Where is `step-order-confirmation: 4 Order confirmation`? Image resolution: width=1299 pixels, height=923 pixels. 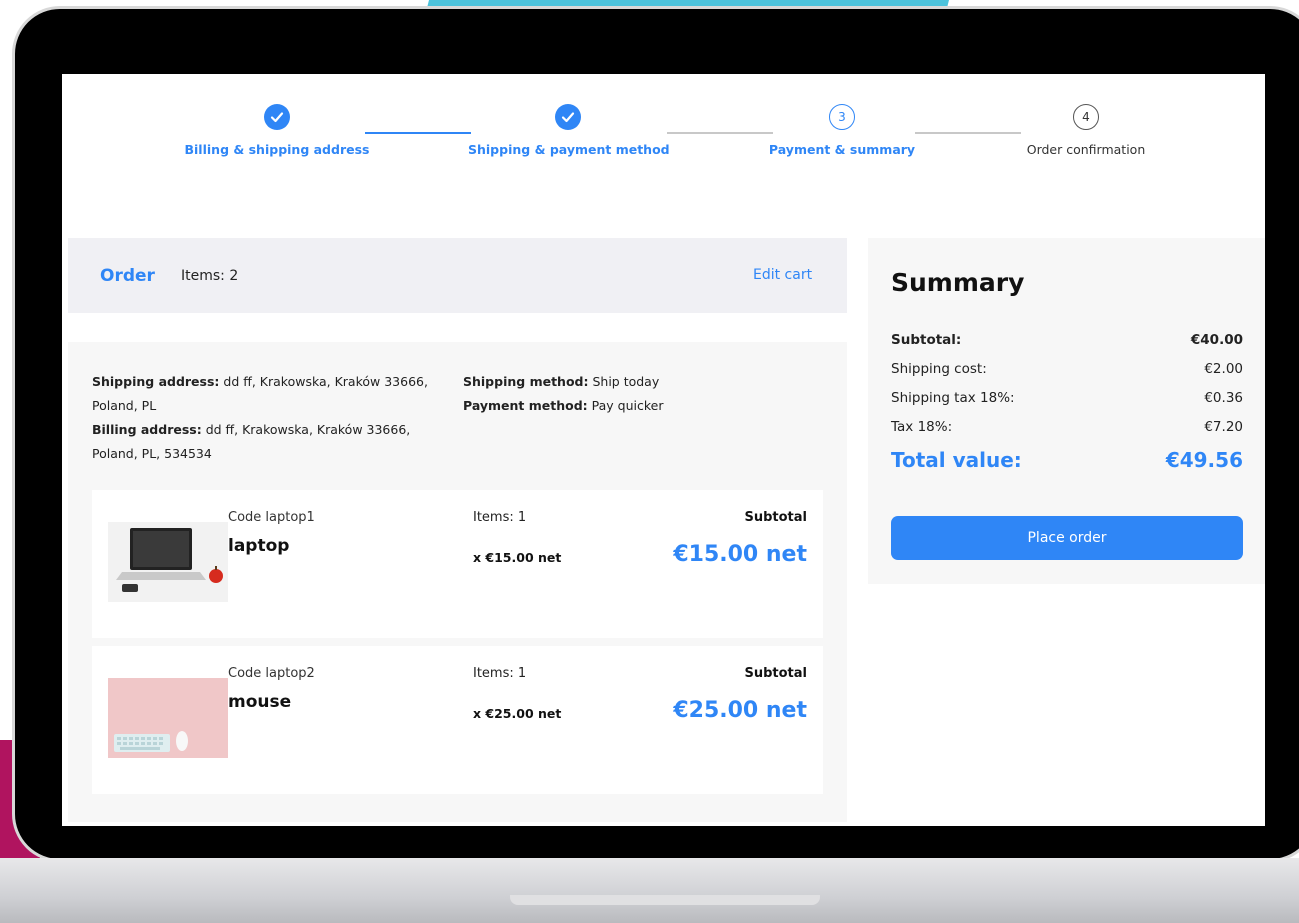
step-order-confirmation: 4 Order confirmation is located at coordinates (1086, 130).